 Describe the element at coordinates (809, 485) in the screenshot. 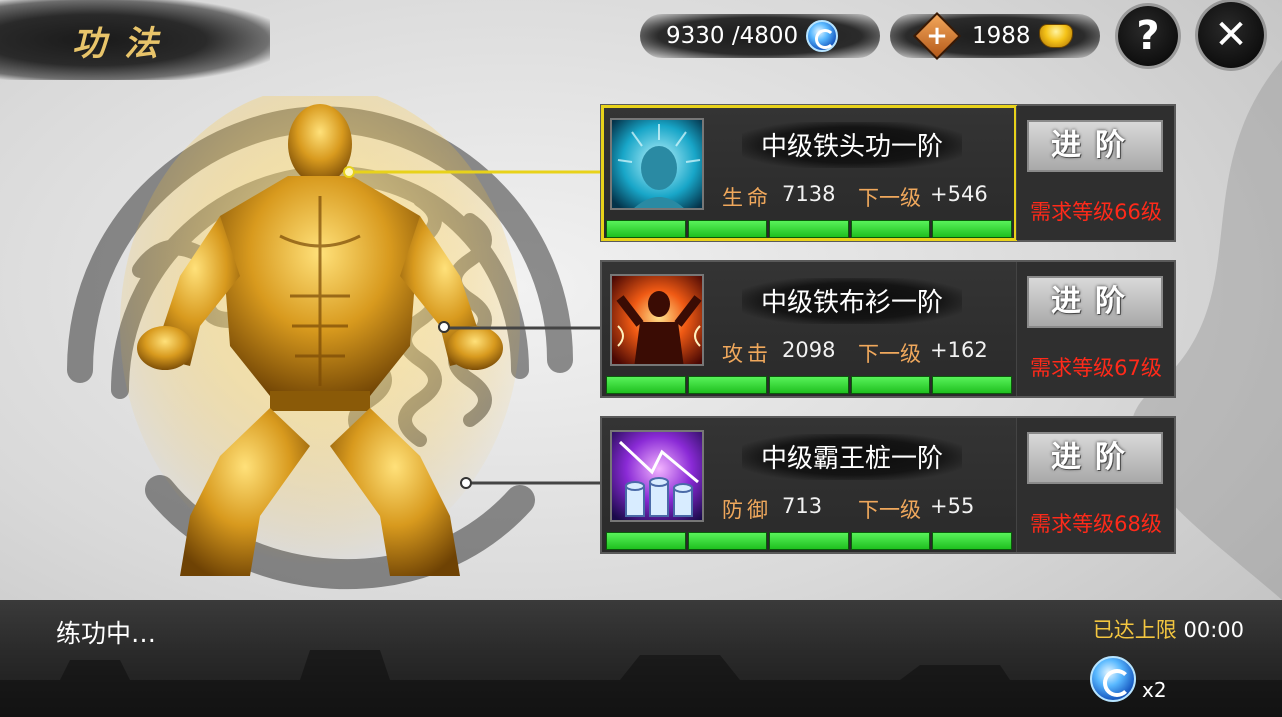

I see `skill-card-main: 中级霸王桩一阶 防御 713 下一级 +55` at that location.